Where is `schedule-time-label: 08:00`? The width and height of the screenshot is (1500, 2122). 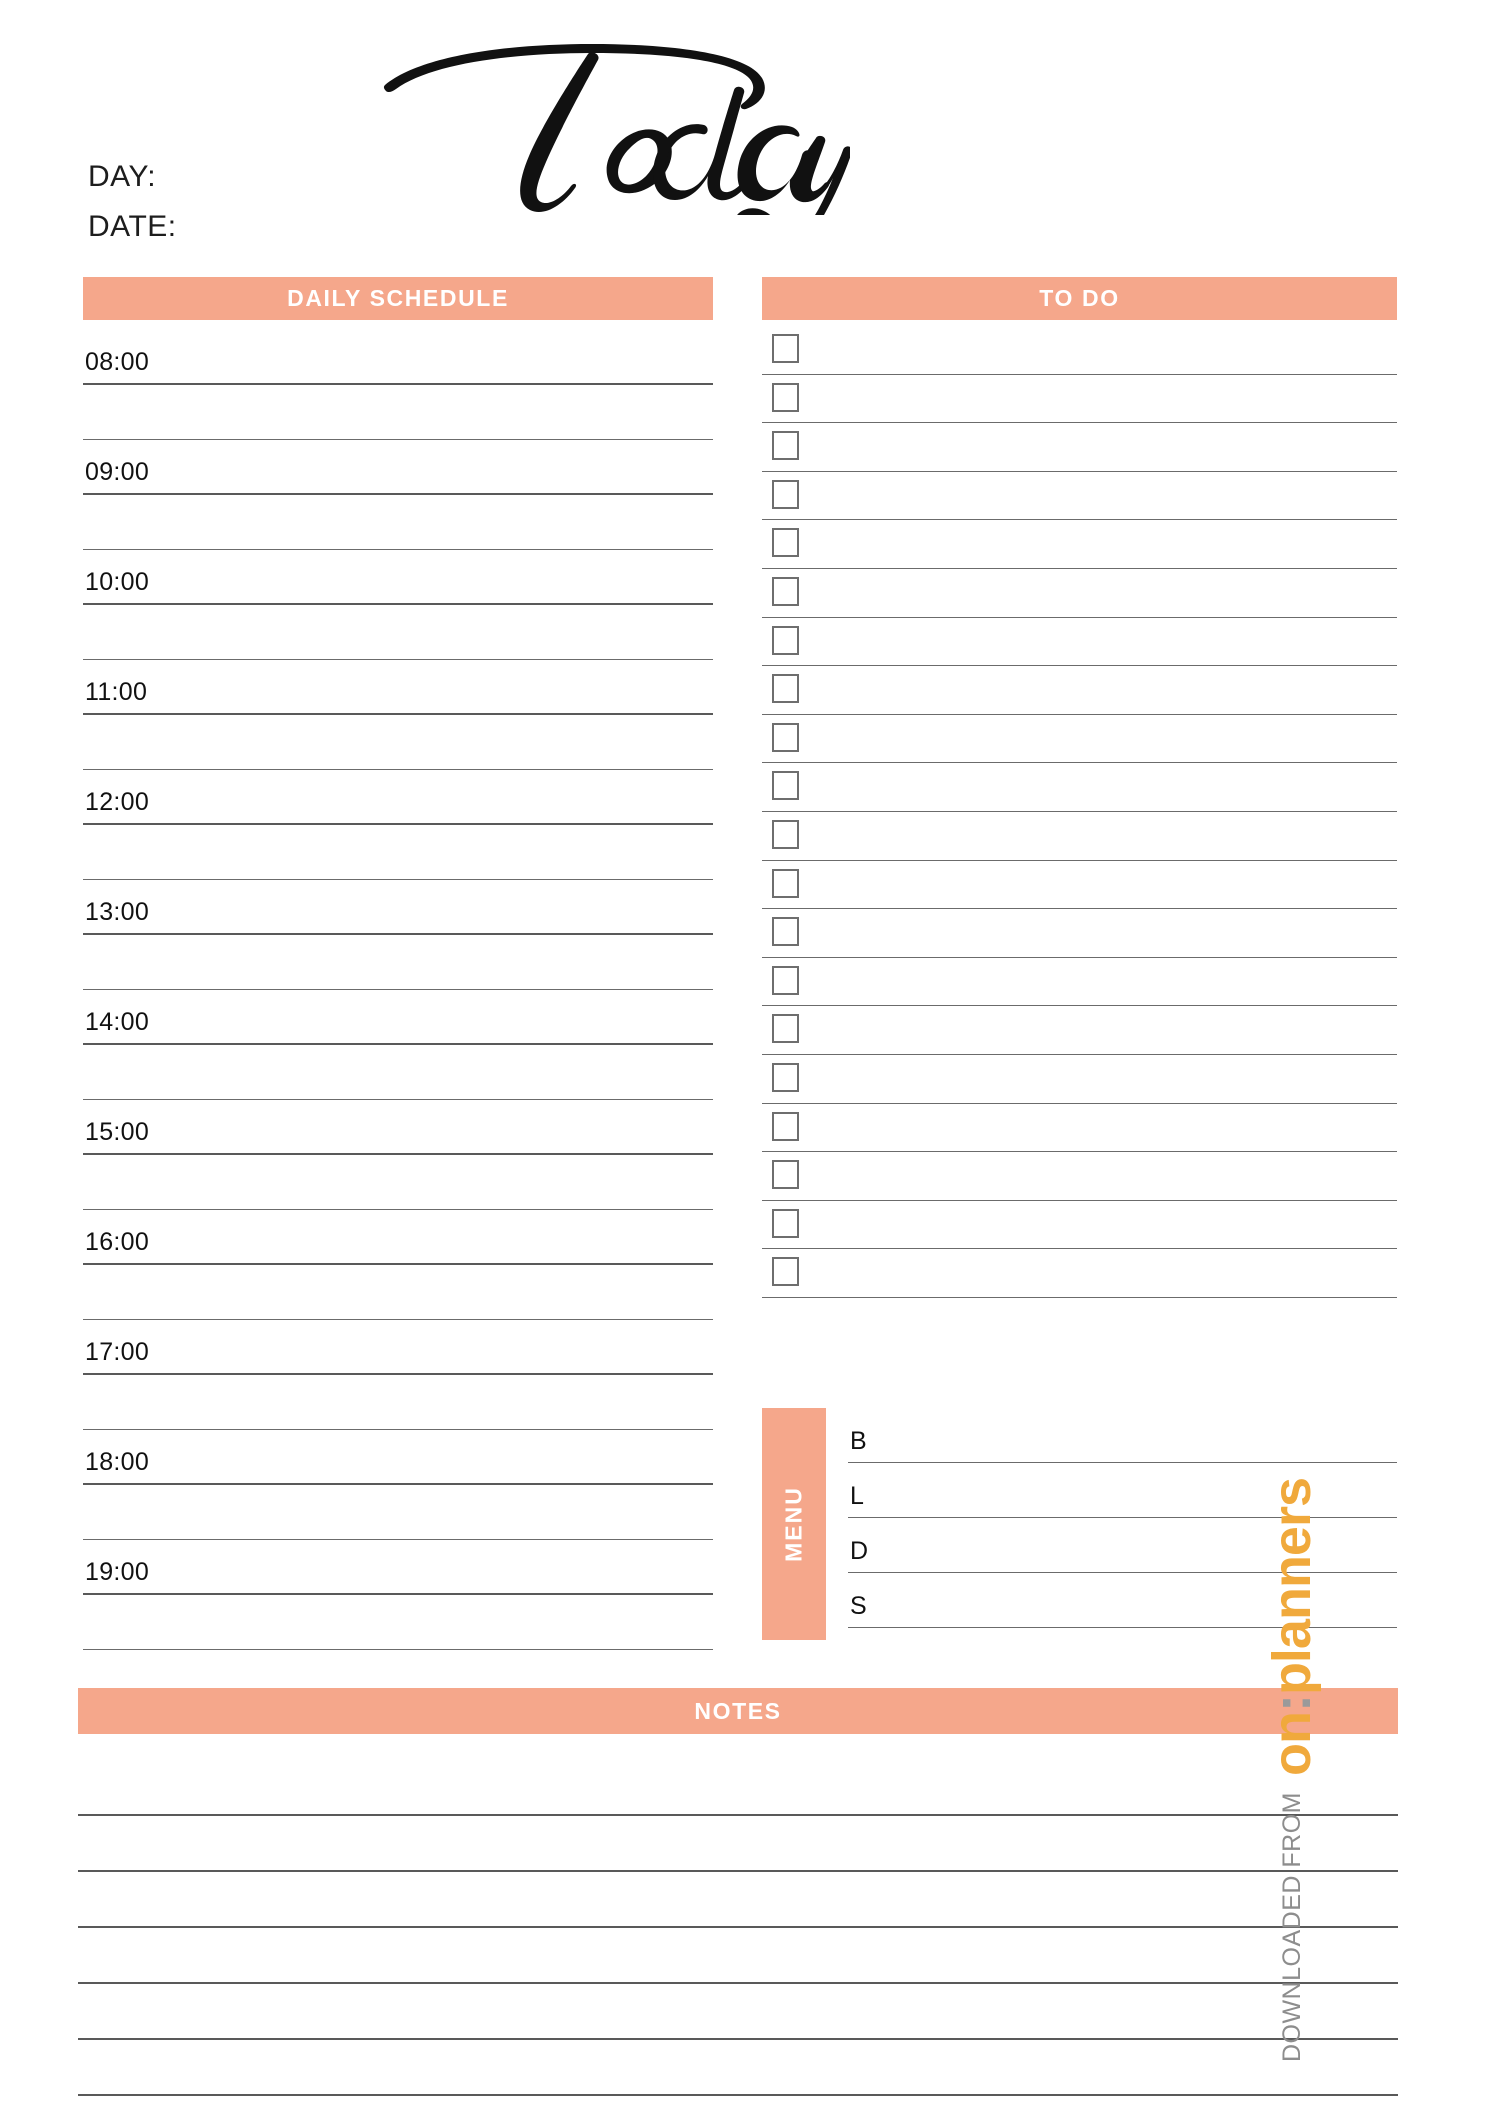
schedule-time-label: 08:00 is located at coordinates (117, 362).